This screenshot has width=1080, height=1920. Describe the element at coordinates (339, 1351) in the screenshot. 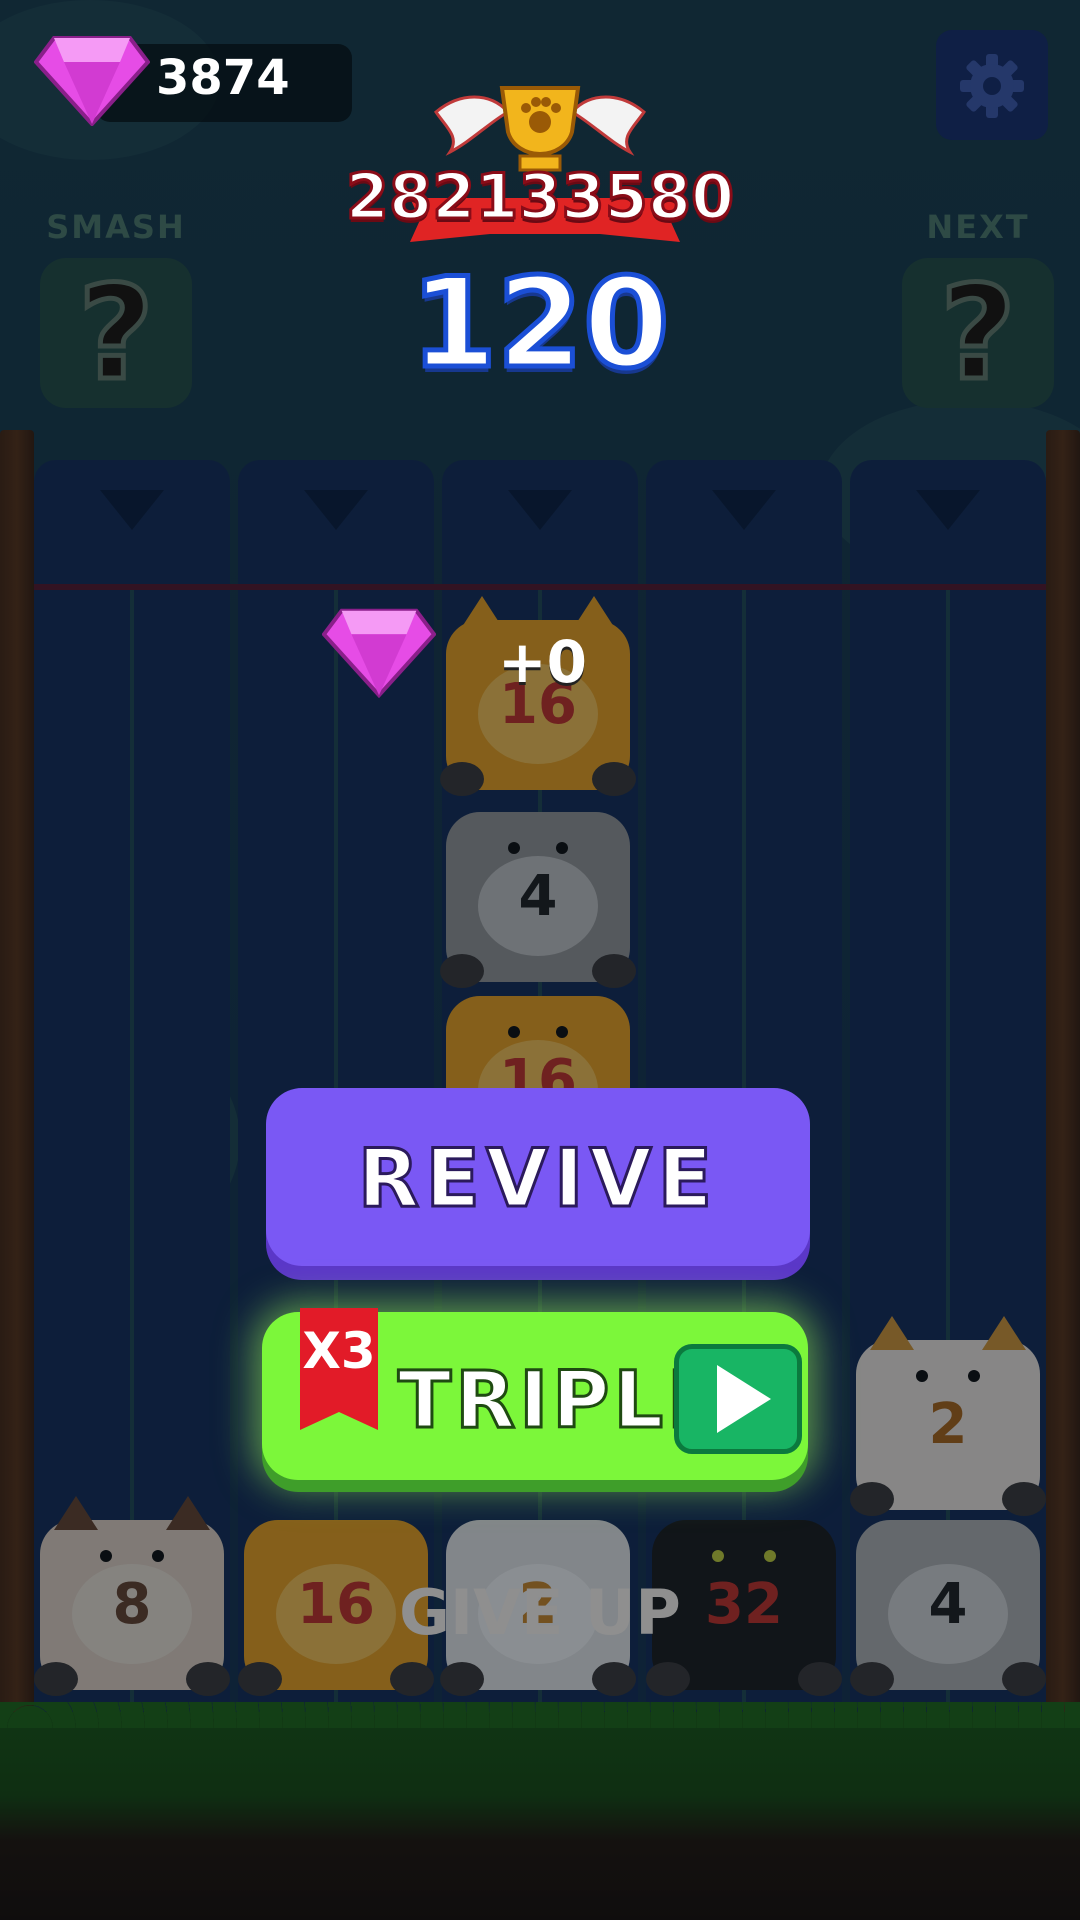

I see `x3-badge-text: X3` at that location.